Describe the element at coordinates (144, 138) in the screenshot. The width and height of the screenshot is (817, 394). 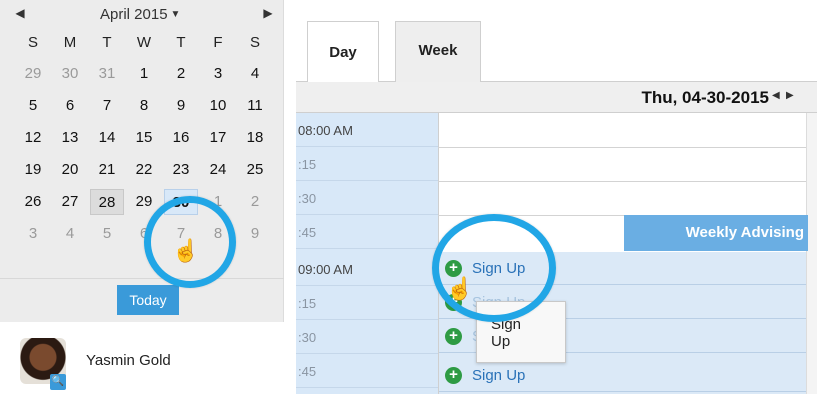
I see `calendar-day: 15` at that location.